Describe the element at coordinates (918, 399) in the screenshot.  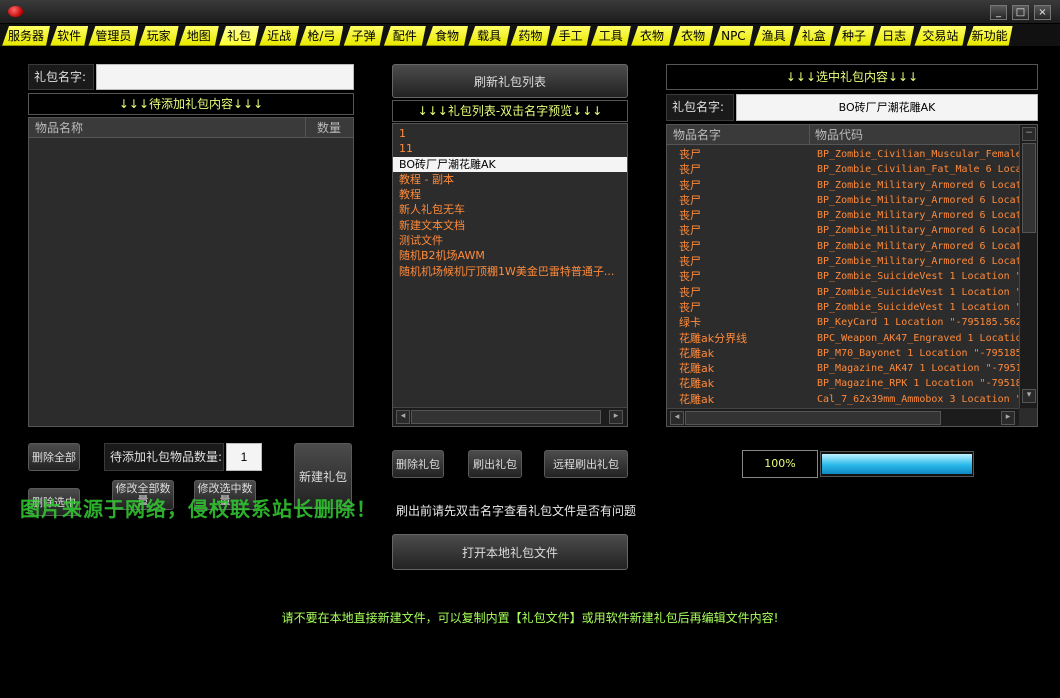
I see `item-code: Cal_7_62x39mm_Ammobox 3 Location "-7` at that location.